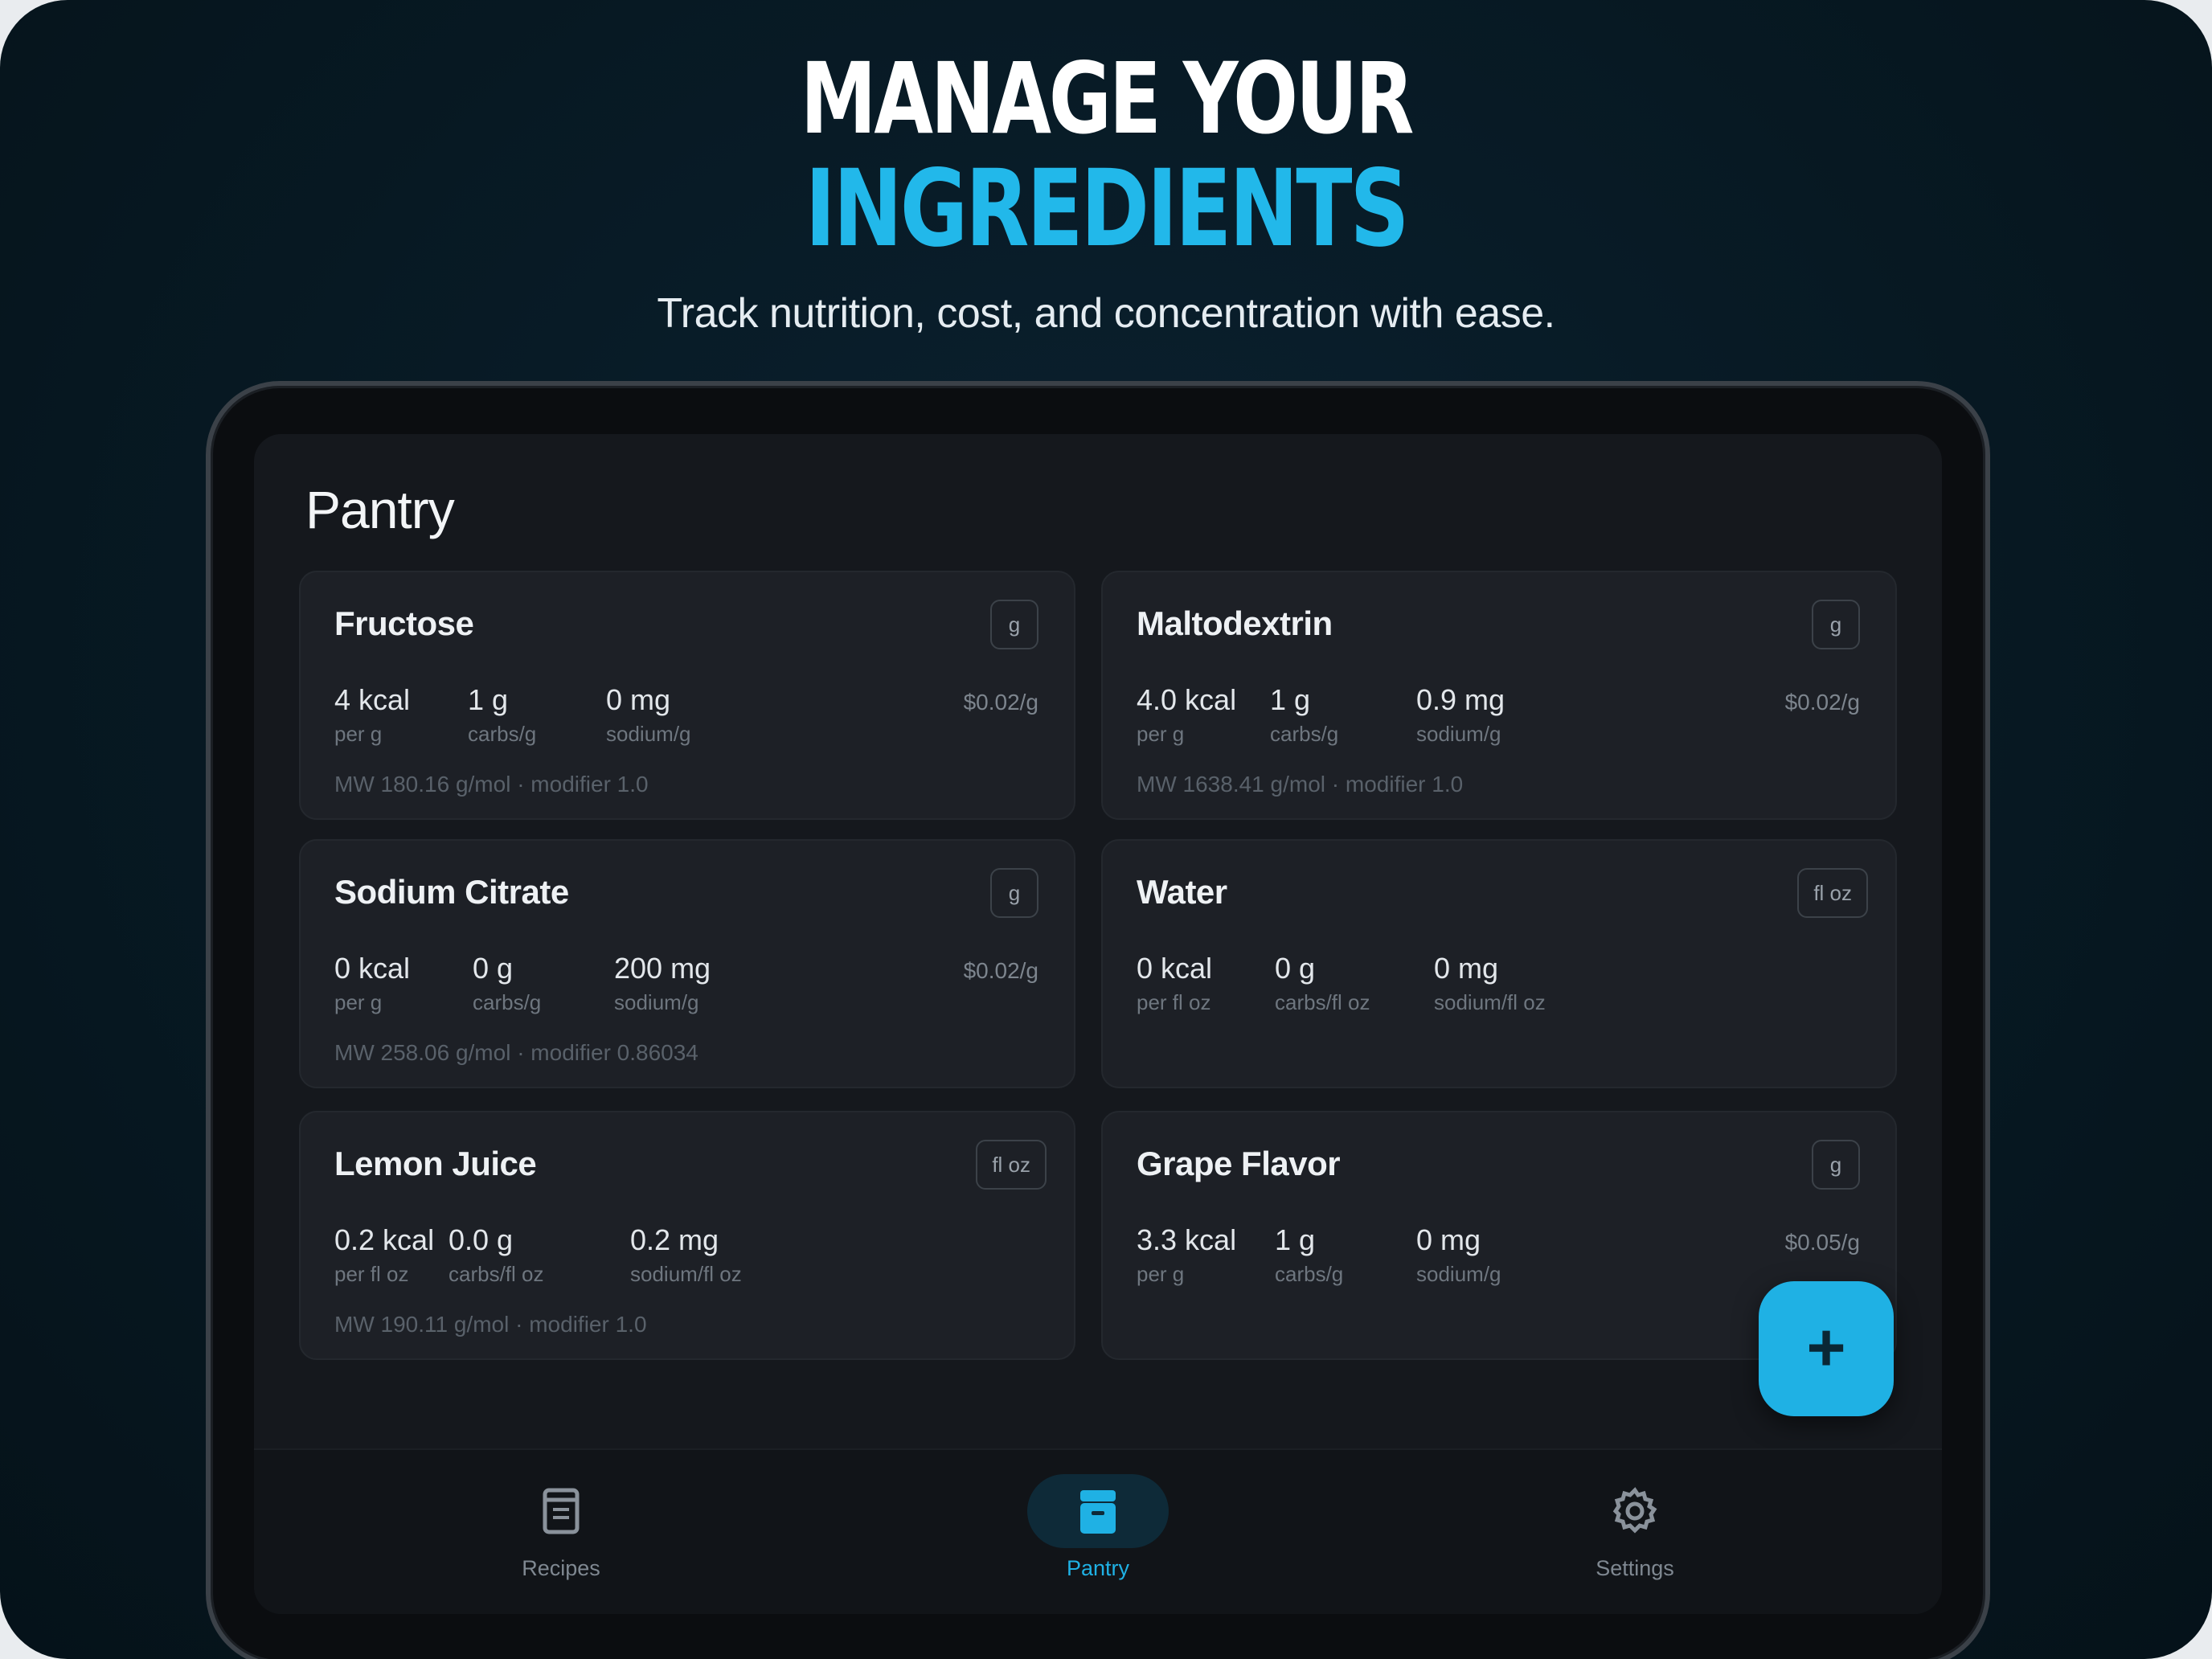  I want to click on tab-settings: Settings, so click(1634, 1532).